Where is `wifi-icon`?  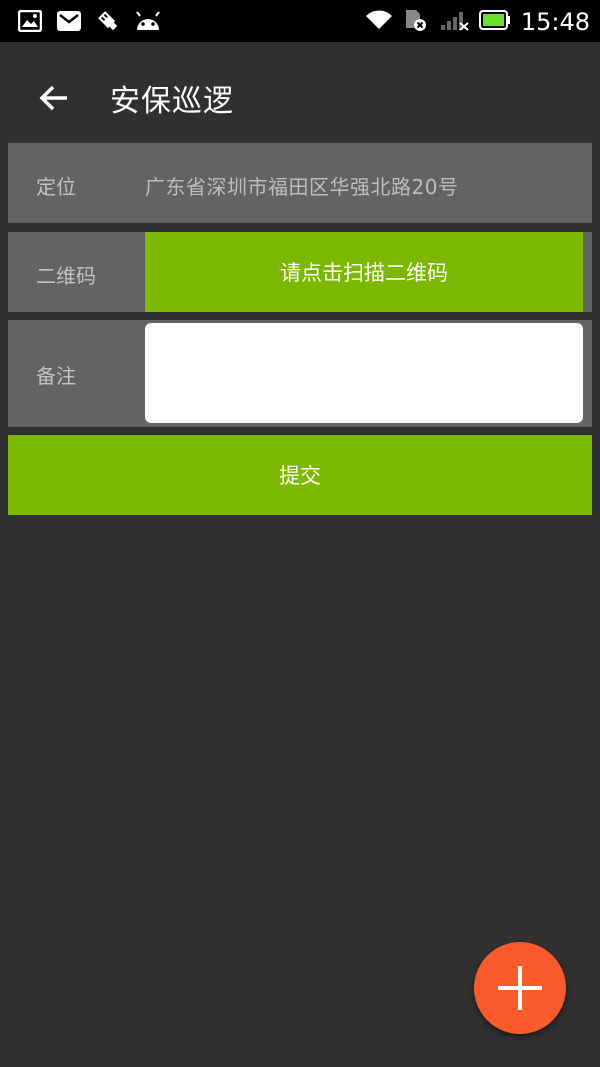 wifi-icon is located at coordinates (379, 22).